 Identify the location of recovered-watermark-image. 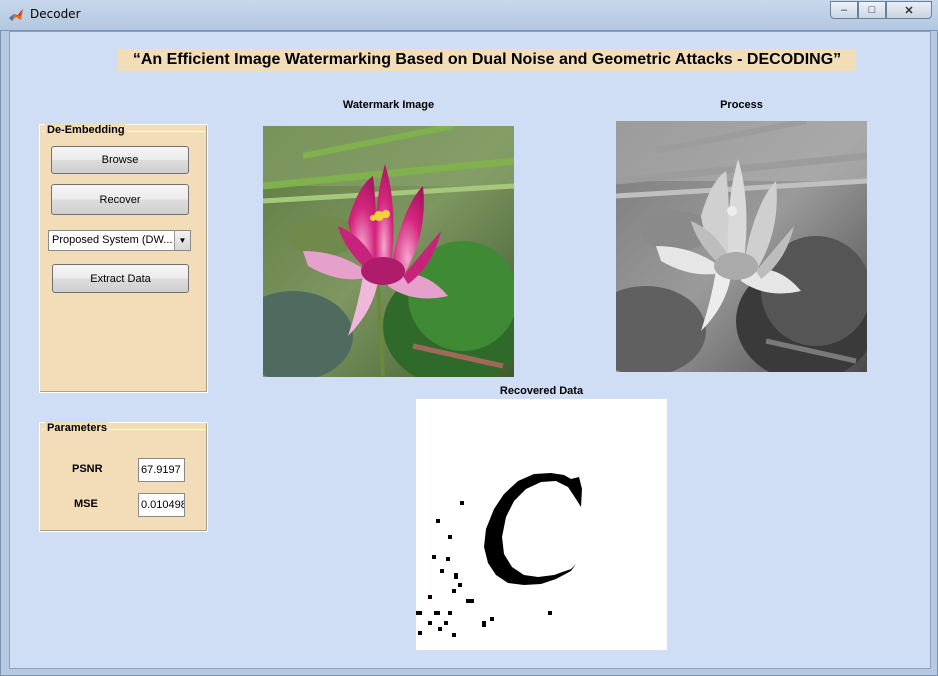
(499, 555).